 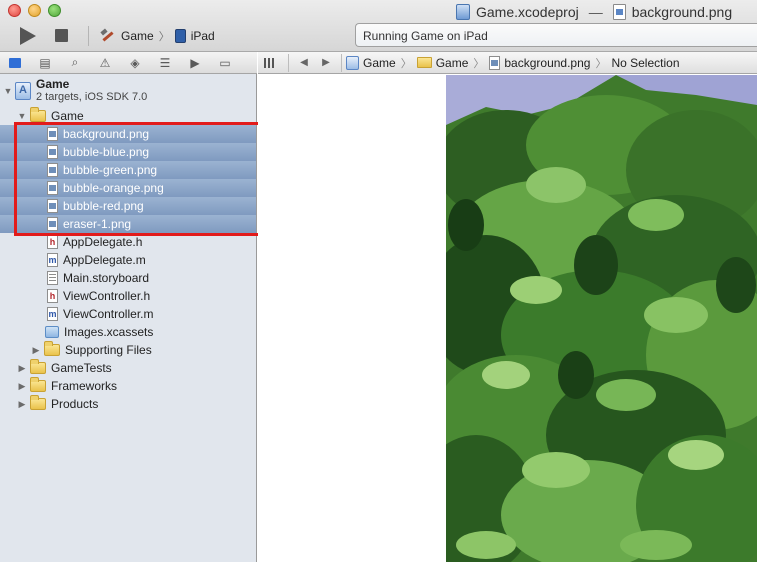 What do you see at coordinates (202, 36) in the screenshot?
I see `device-name: iPad` at bounding box center [202, 36].